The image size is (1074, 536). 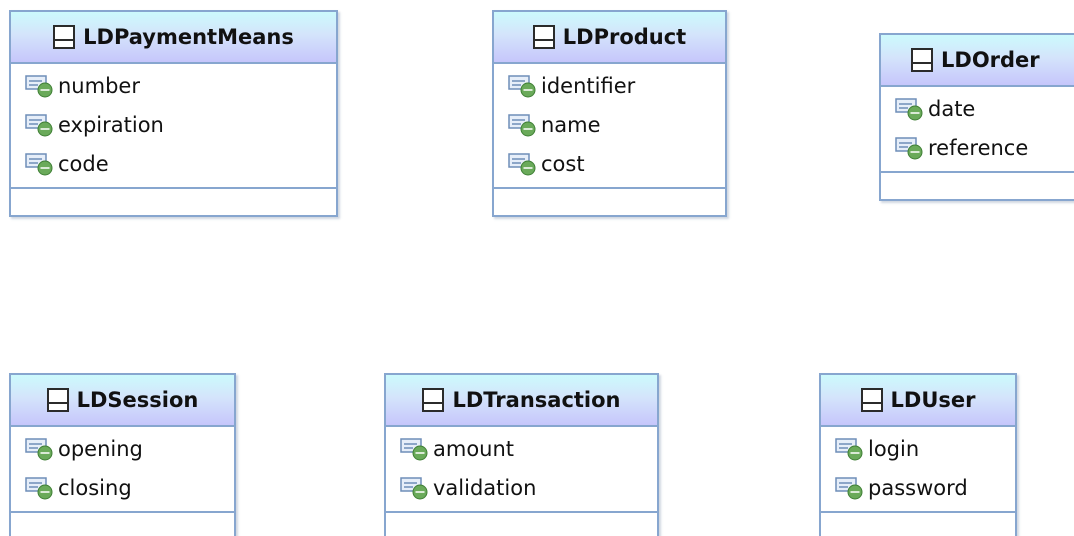 What do you see at coordinates (536, 400) in the screenshot?
I see `class-name: LDTransaction` at bounding box center [536, 400].